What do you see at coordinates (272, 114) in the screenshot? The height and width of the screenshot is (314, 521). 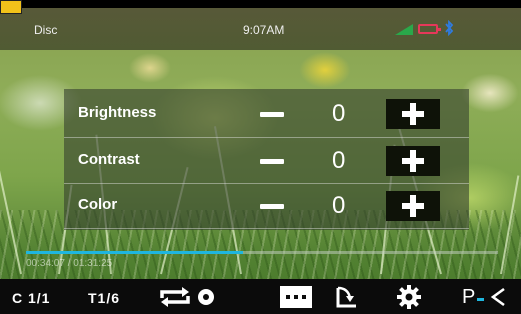 I see `brightness-decrease-button` at bounding box center [272, 114].